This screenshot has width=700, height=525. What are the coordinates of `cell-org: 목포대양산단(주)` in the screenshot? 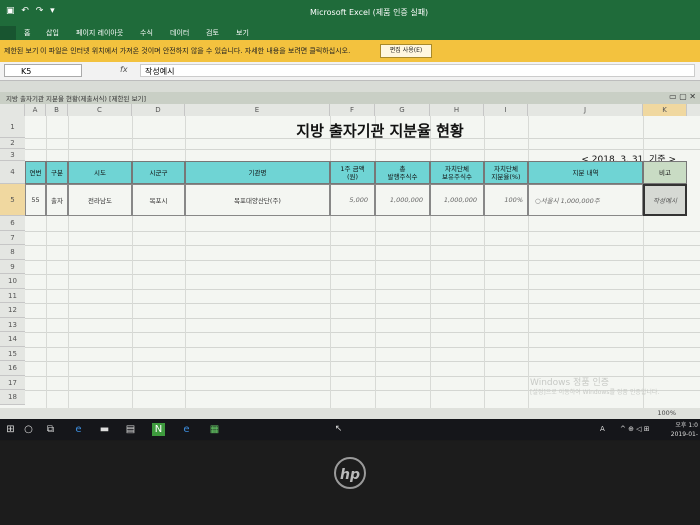 It's located at (257, 200).